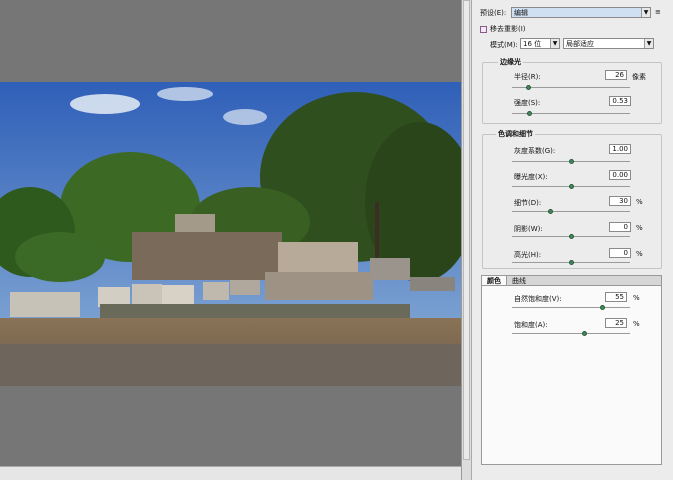 The image size is (673, 480). I want to click on tab-bar: 颜色 曲线, so click(571, 281).